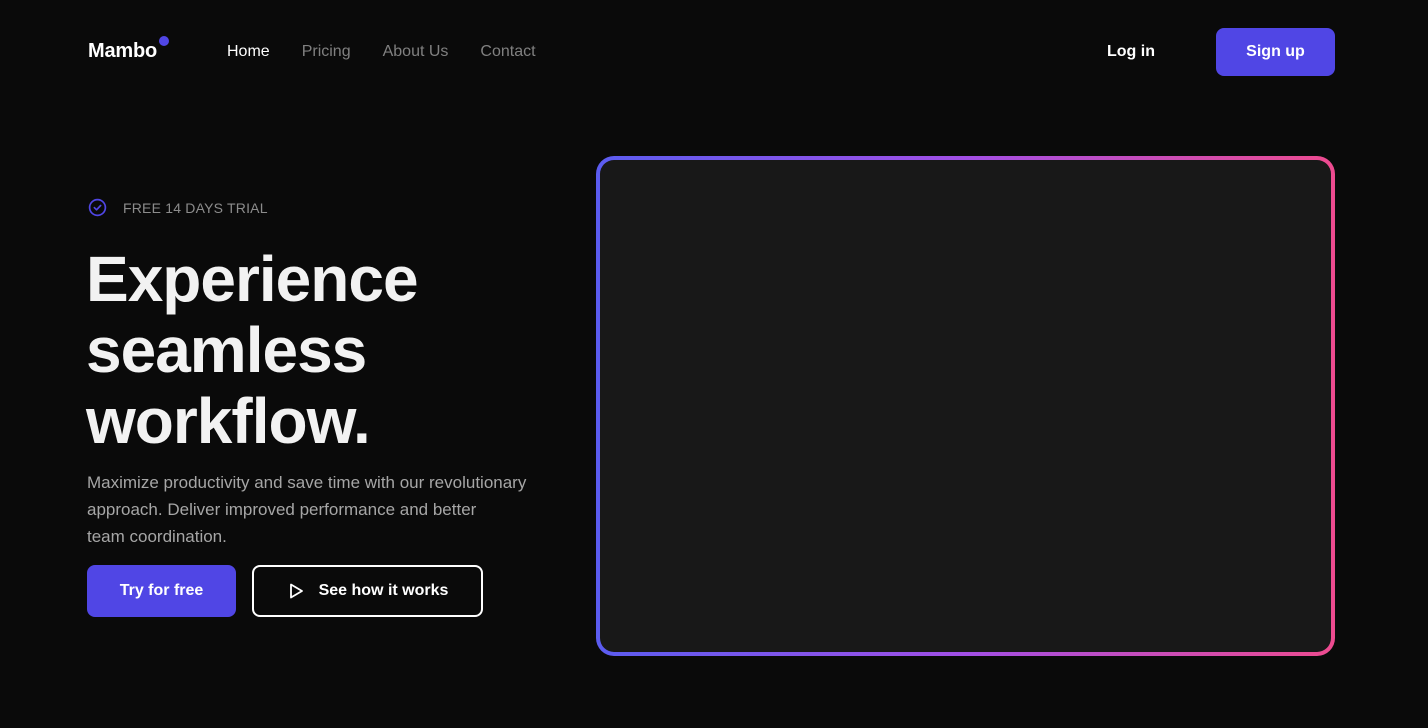  What do you see at coordinates (296, 591) in the screenshot?
I see `play-icon` at bounding box center [296, 591].